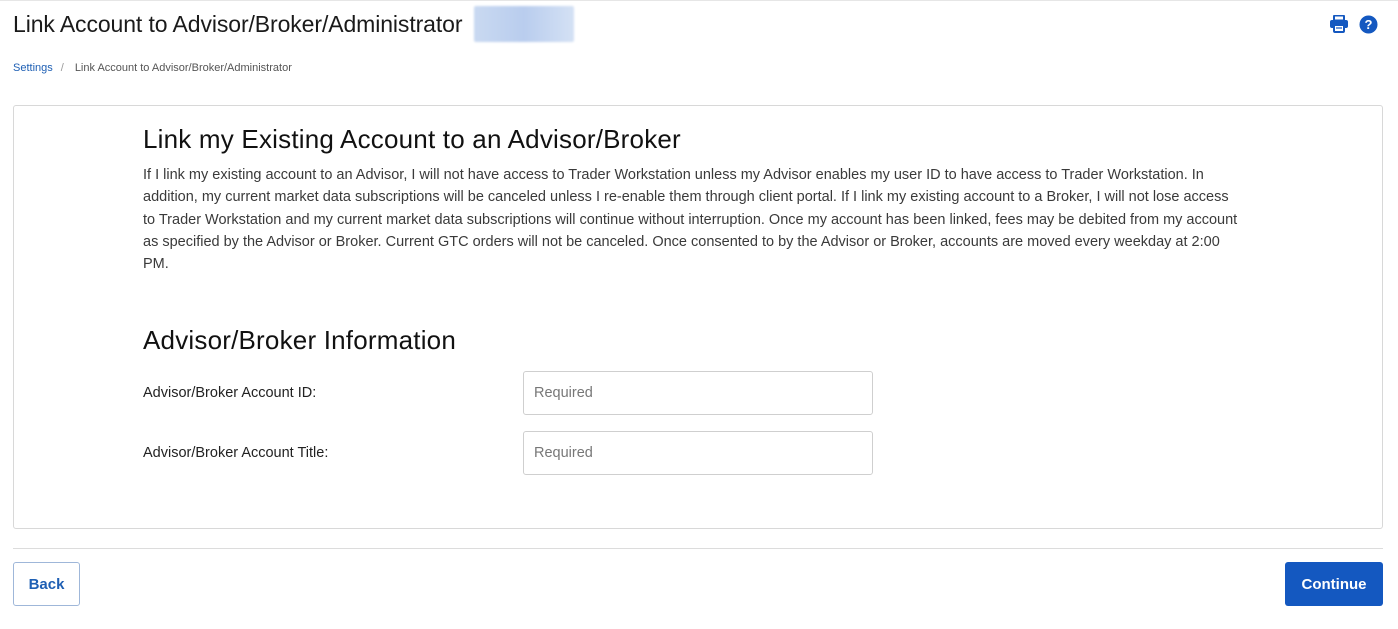 The height and width of the screenshot is (629, 1398). Describe the element at coordinates (46, 584) in the screenshot. I see `back-button: Back` at that location.